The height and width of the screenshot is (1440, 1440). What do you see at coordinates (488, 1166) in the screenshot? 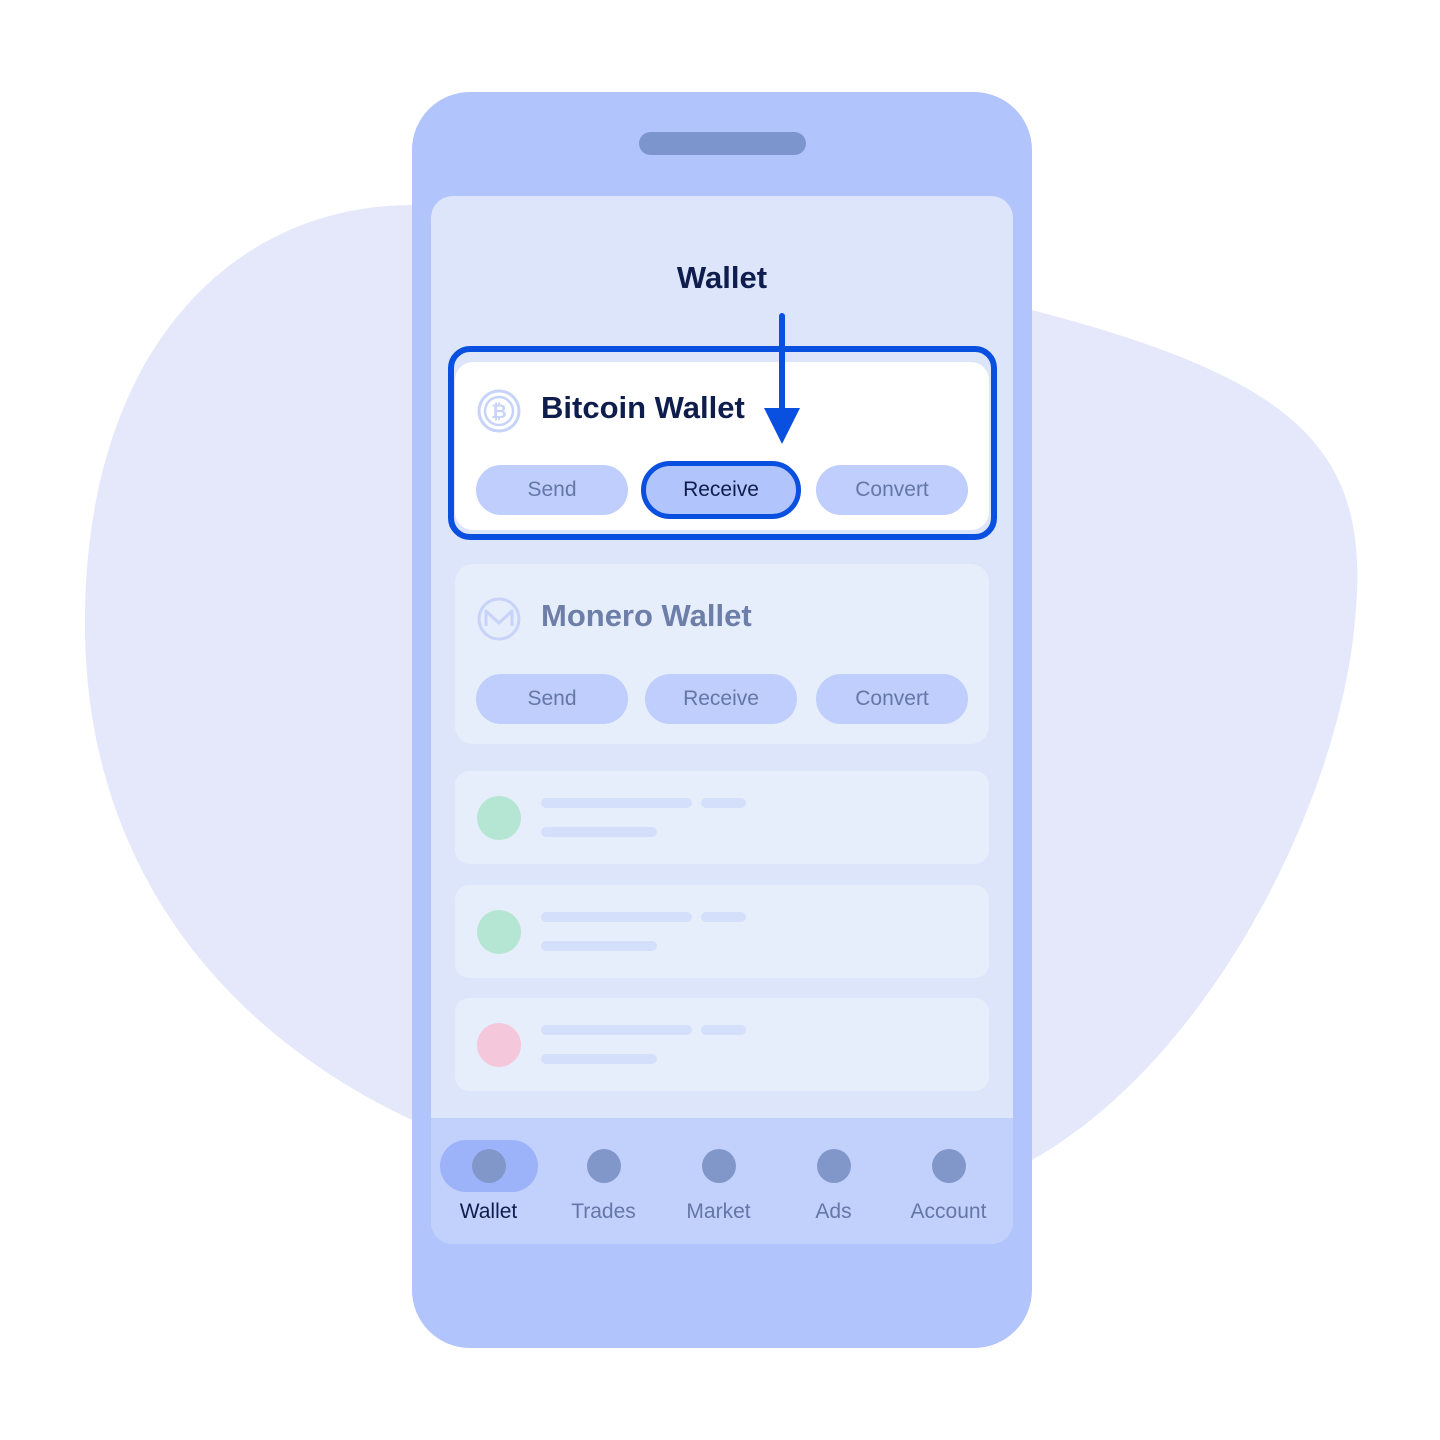
I see `wallet-icon` at bounding box center [488, 1166].